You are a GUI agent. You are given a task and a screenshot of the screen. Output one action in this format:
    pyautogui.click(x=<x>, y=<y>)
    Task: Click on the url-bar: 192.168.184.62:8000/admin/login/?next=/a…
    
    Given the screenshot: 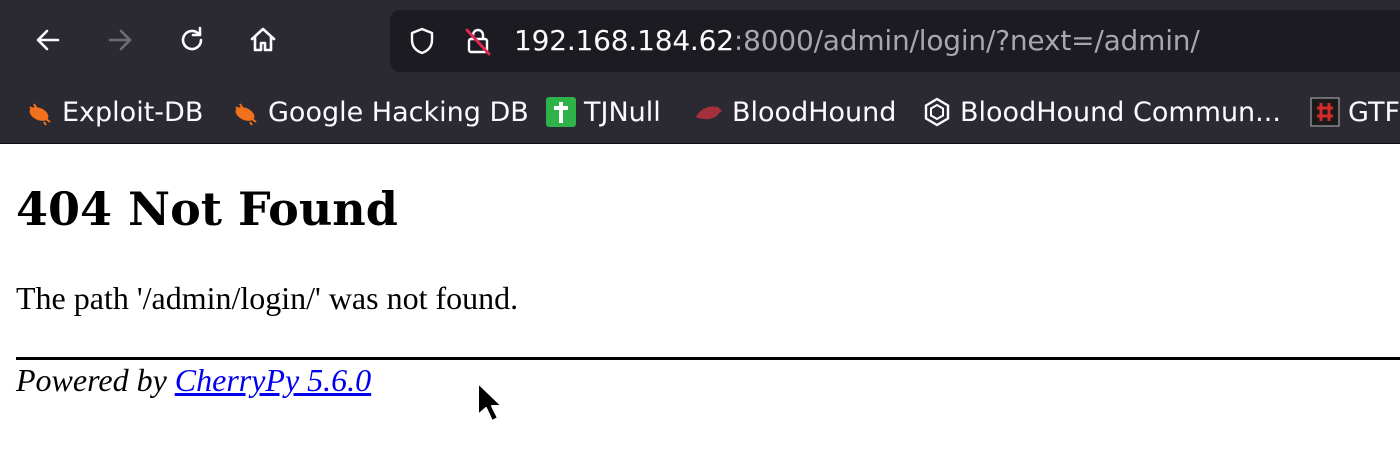 What is the action you would take?
    pyautogui.click(x=895, y=41)
    